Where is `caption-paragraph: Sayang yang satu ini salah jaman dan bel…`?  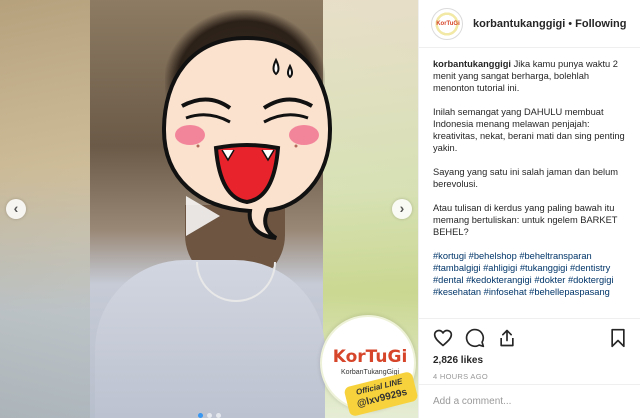
caption-paragraph: Sayang yang satu ini salah jaman dan bel… is located at coordinates (526, 178).